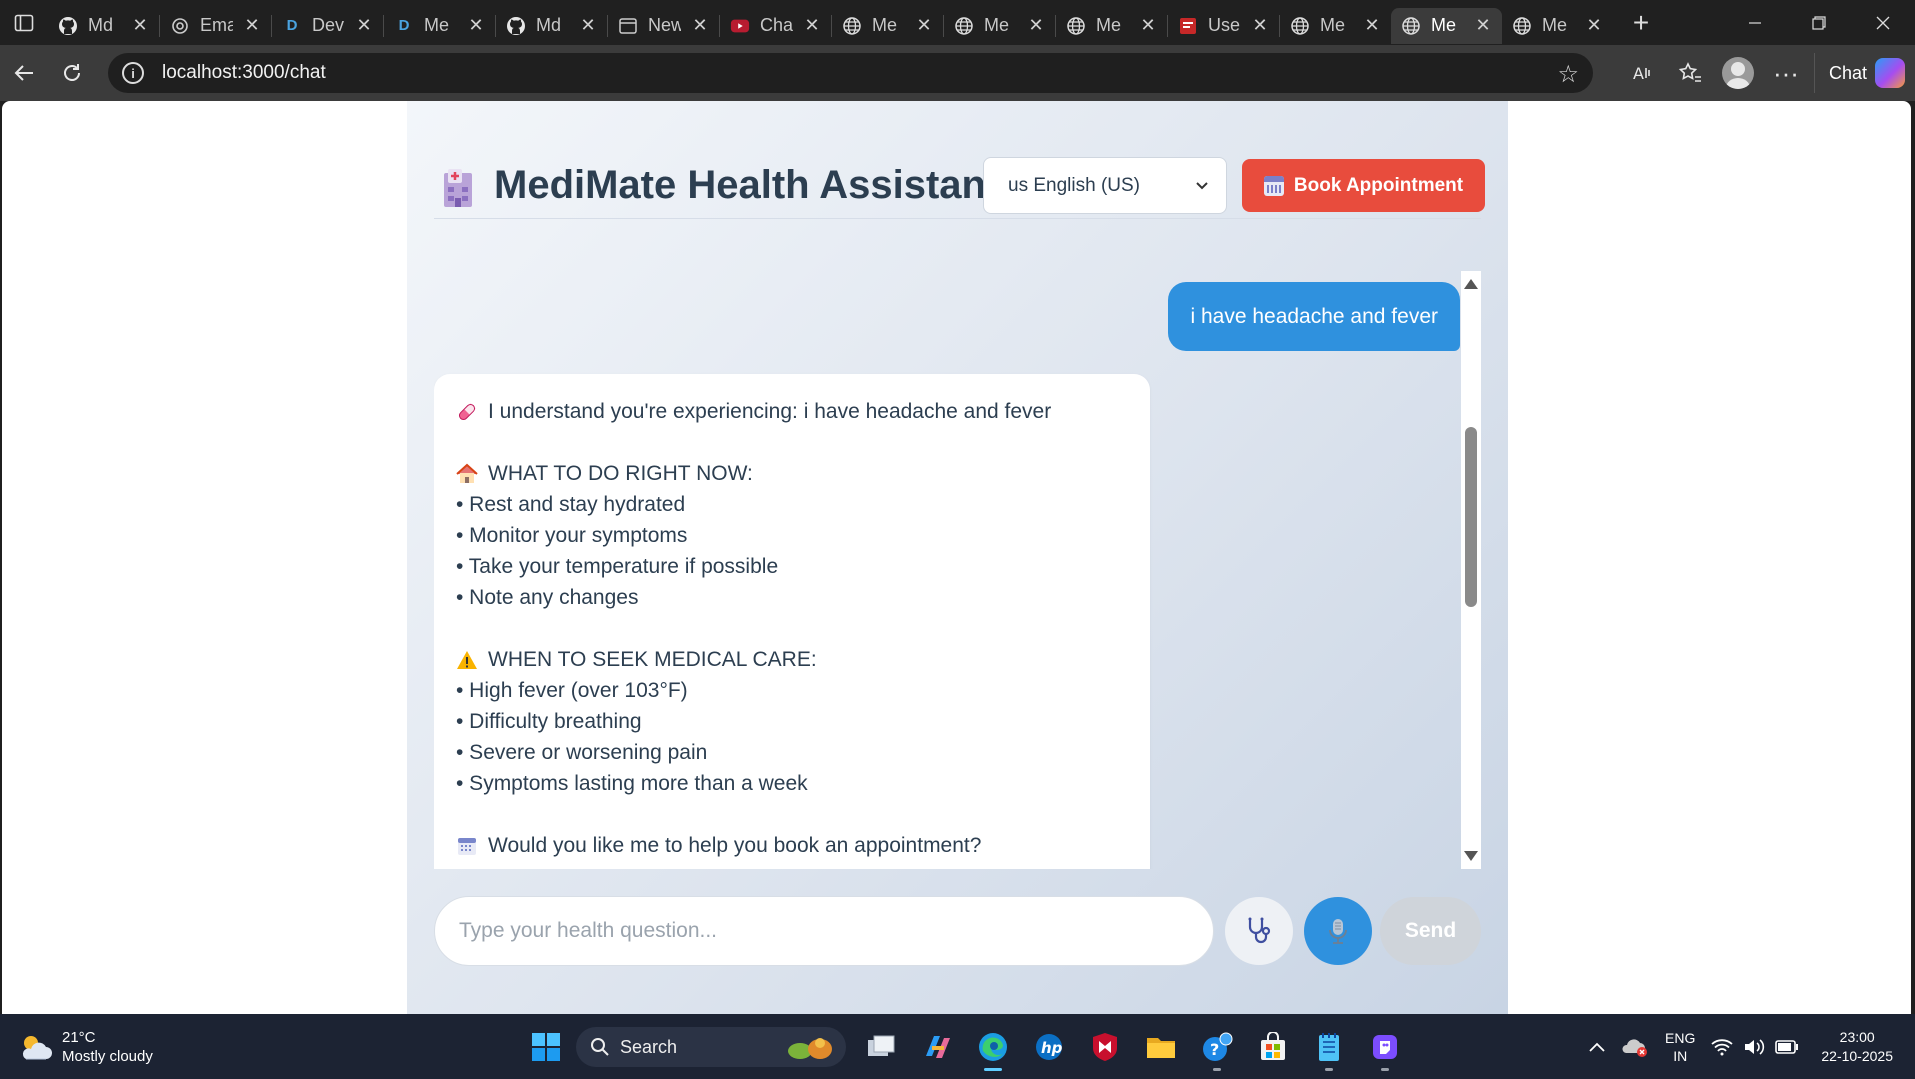 The width and height of the screenshot is (1915, 1079). What do you see at coordinates (1641, 23) in the screenshot?
I see `new-tab-button: +` at bounding box center [1641, 23].